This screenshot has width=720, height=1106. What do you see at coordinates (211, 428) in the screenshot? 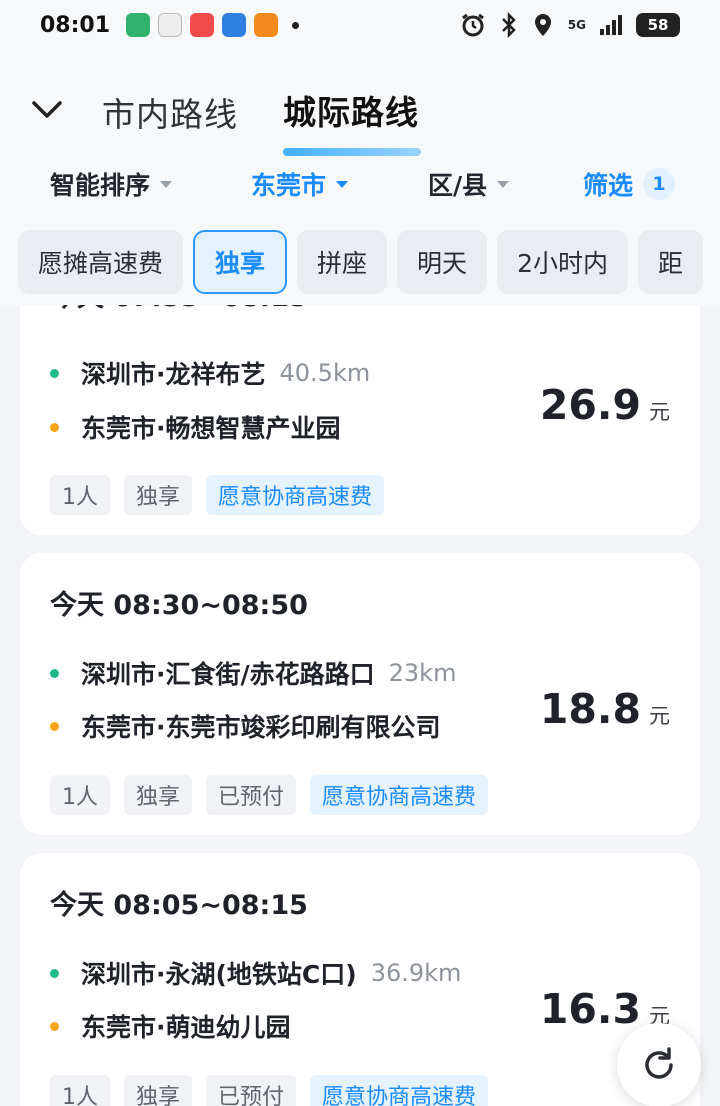
I see `destination-text: 东莞市·畅想智慧产业园` at bounding box center [211, 428].